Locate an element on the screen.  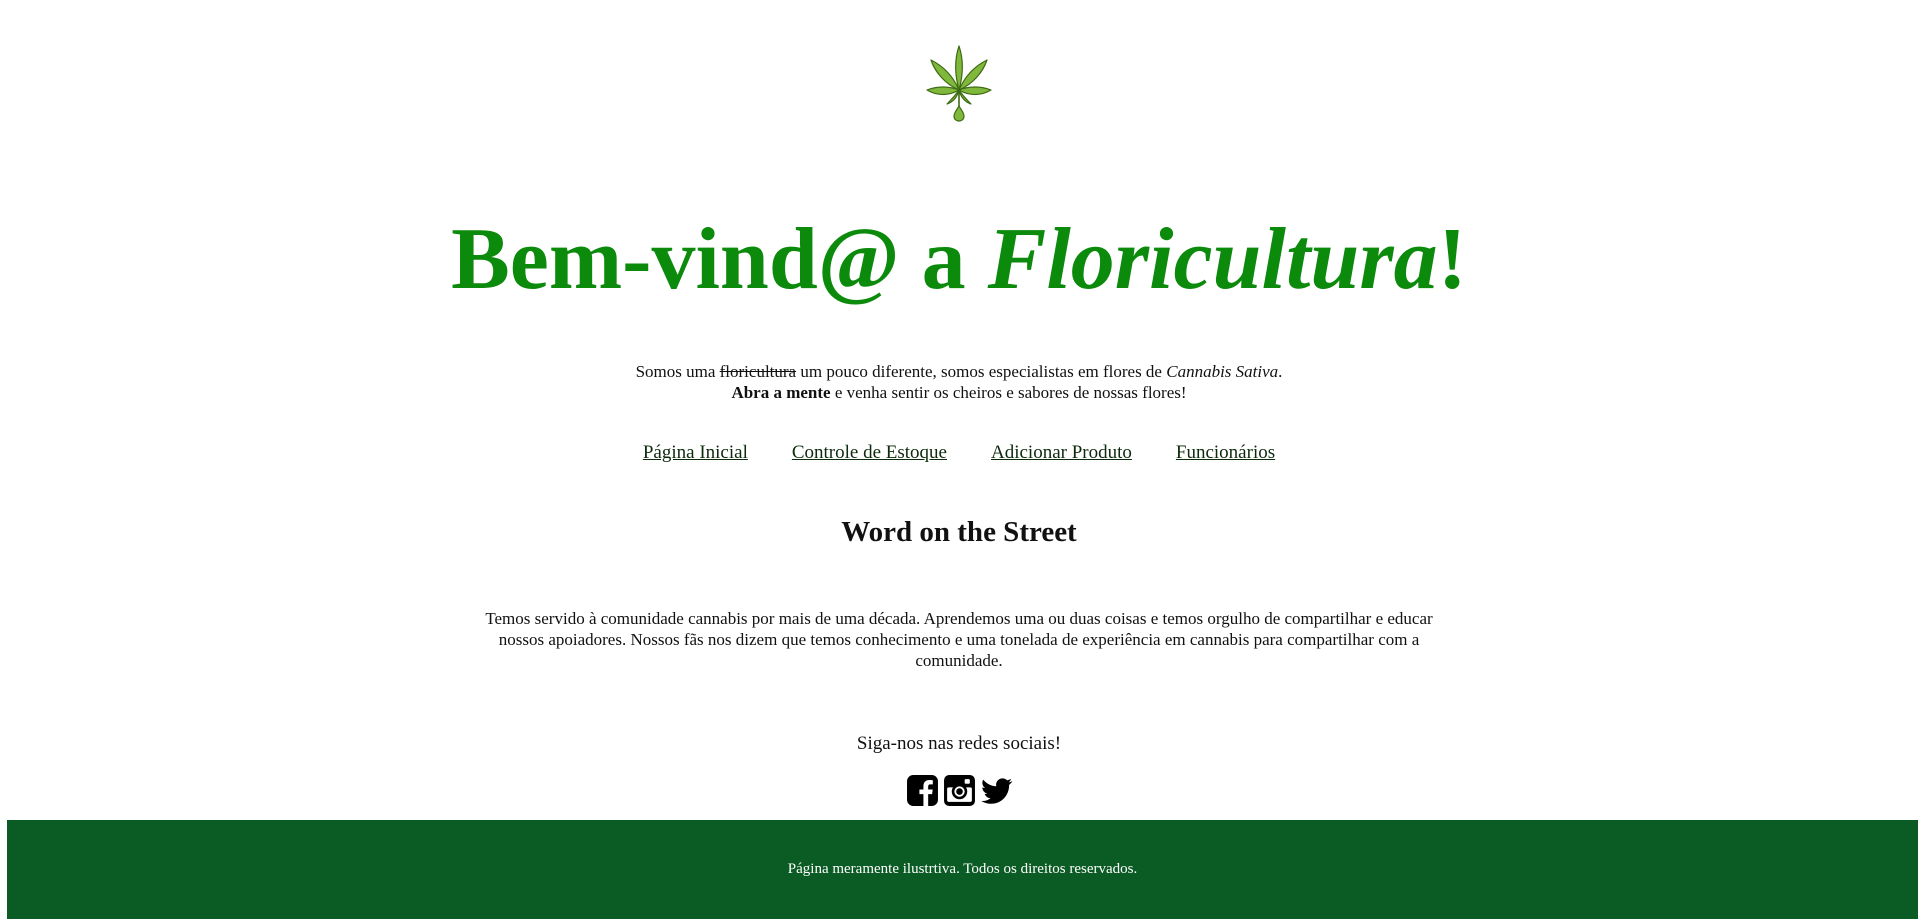
cannabis-leaf-icon is located at coordinates (959, 83).